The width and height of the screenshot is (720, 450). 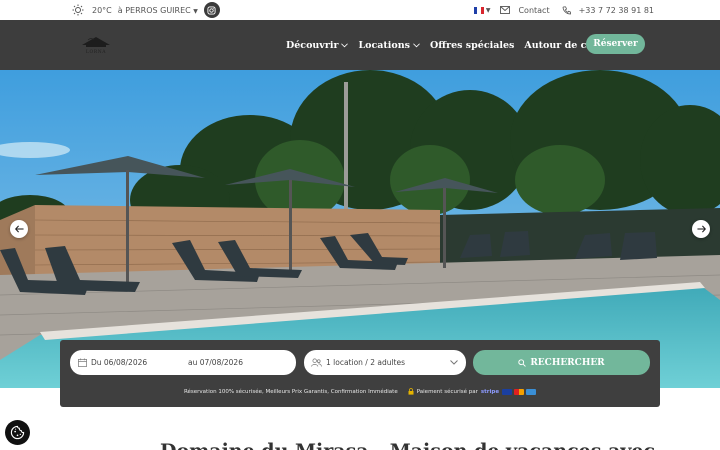 I want to click on mail-icon, so click(x=505, y=10).